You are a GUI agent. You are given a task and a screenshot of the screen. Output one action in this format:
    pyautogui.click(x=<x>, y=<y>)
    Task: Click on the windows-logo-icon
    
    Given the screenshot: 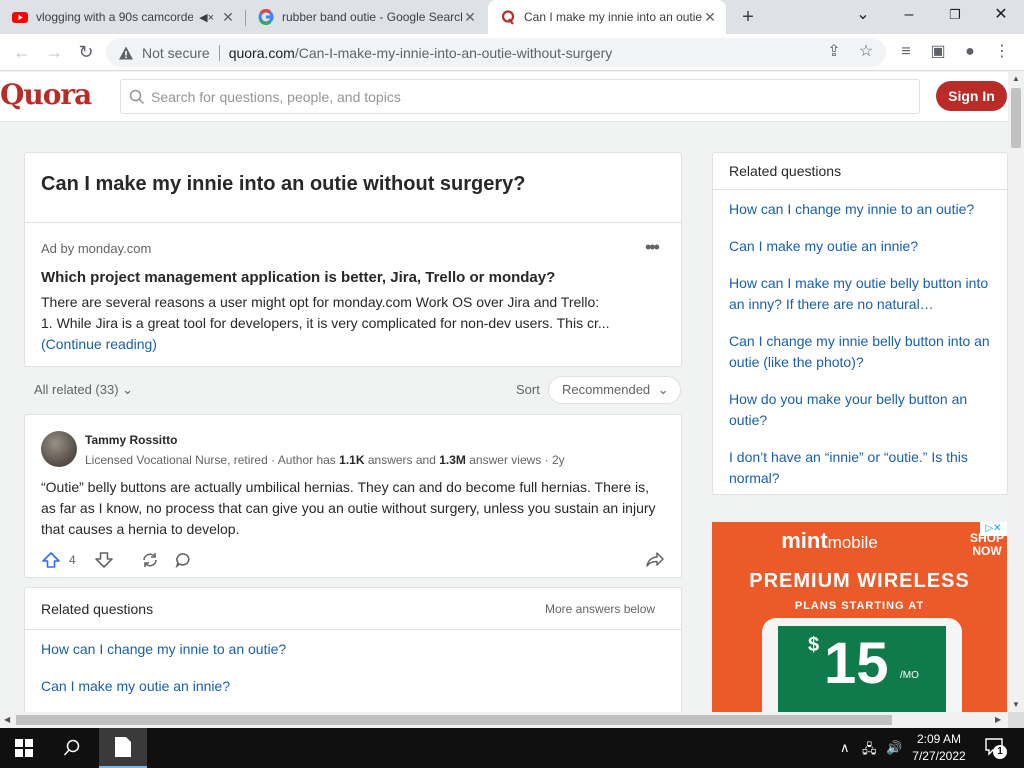 What is the action you would take?
    pyautogui.click(x=24, y=748)
    